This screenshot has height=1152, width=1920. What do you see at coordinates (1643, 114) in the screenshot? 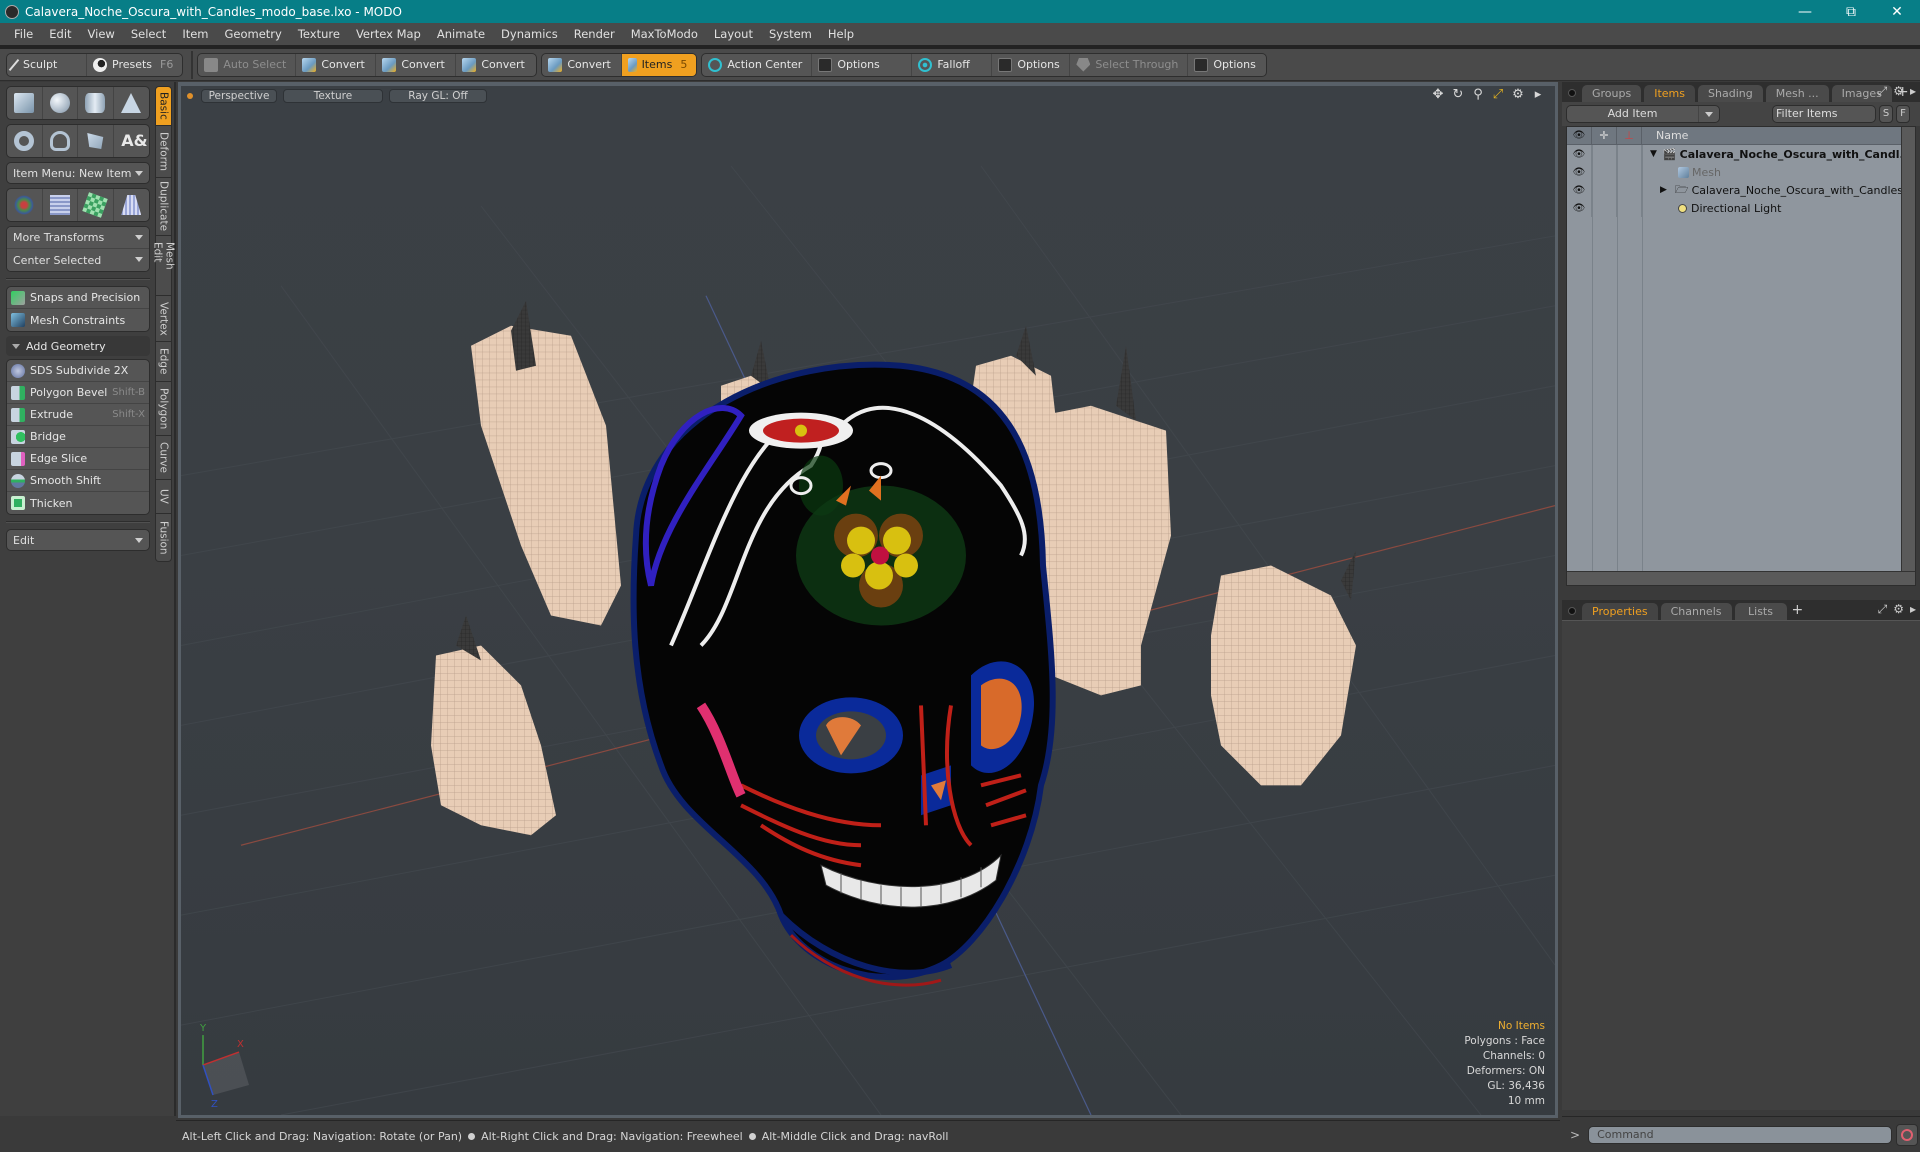
I see `add-item-button: Add Item` at bounding box center [1643, 114].